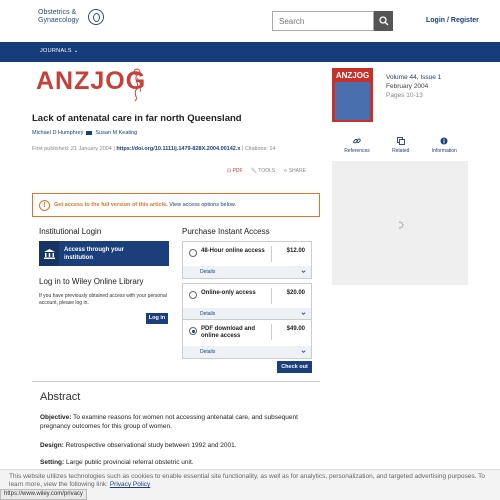 This screenshot has width=500, height=500. I want to click on share-menu: ⋖ SHARE, so click(294, 171).